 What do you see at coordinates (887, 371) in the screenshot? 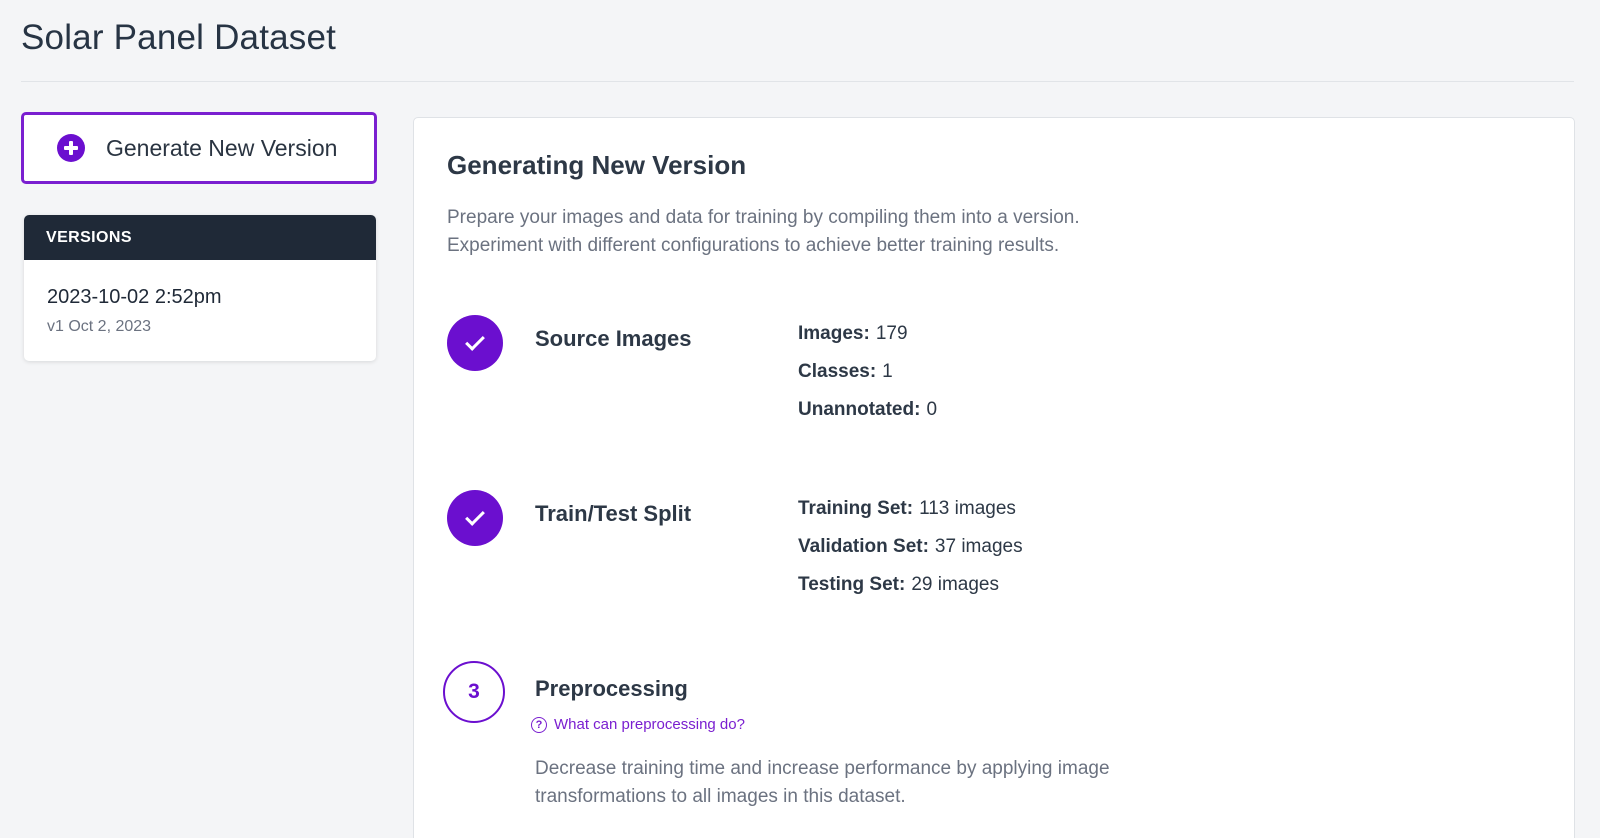
I see `stat-value: 1` at bounding box center [887, 371].